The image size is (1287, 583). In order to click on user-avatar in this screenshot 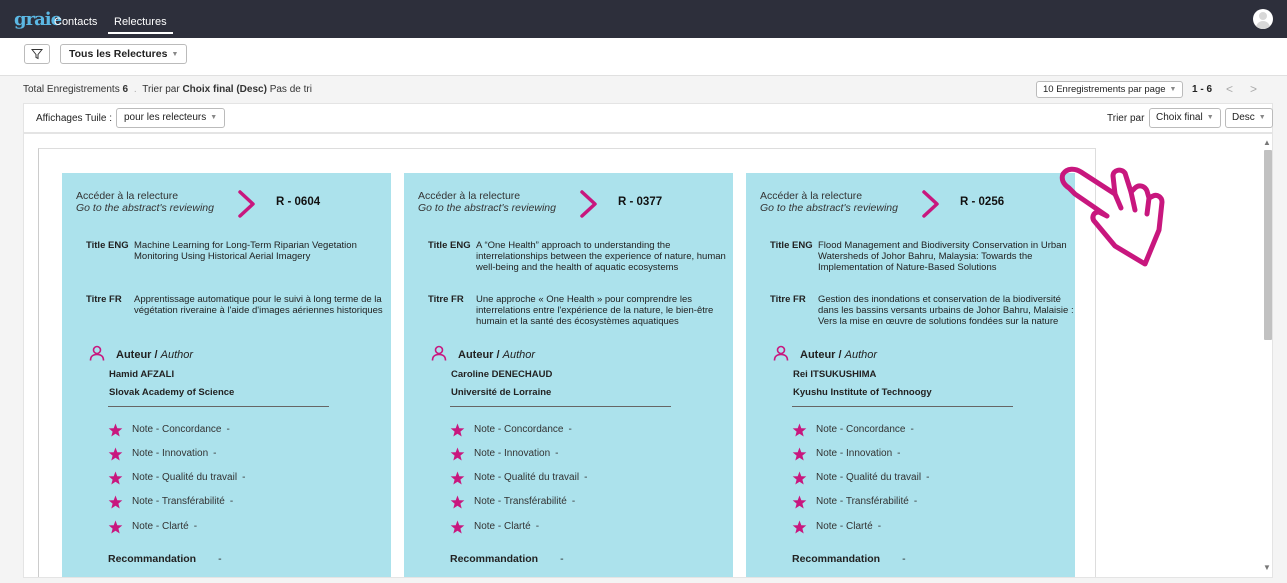, I will do `click(1263, 19)`.